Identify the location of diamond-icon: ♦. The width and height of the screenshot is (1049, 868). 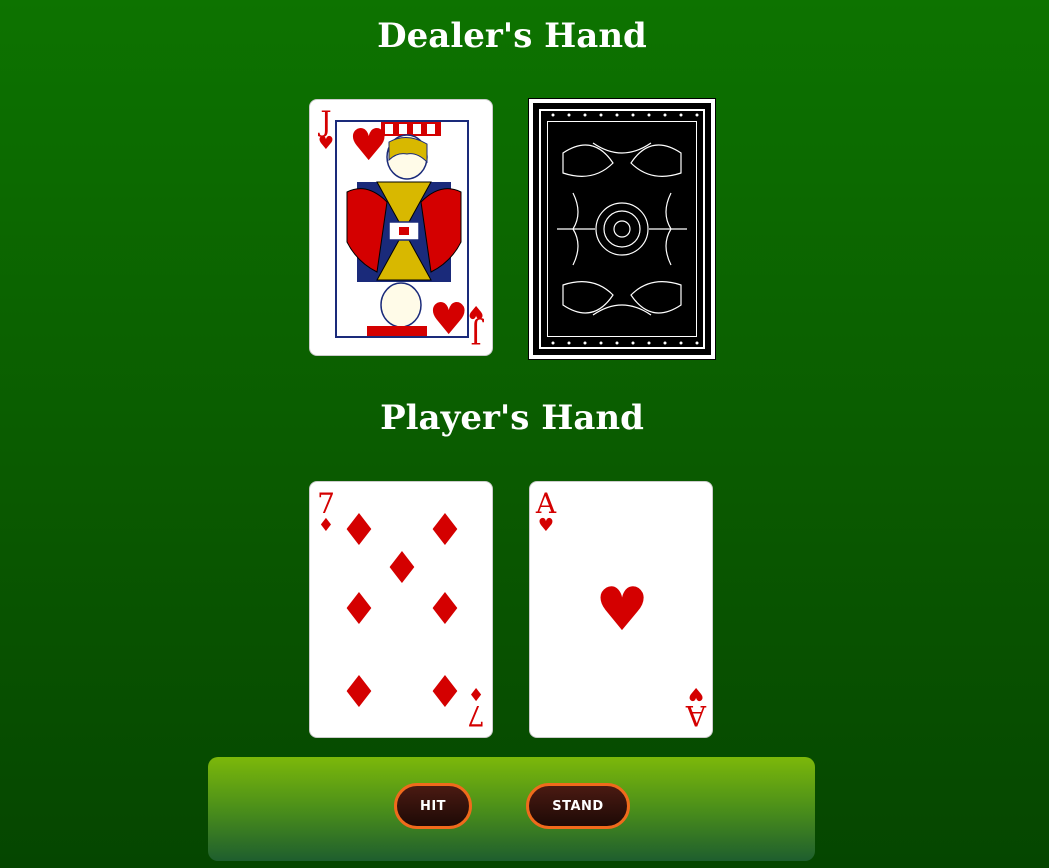
(326, 525).